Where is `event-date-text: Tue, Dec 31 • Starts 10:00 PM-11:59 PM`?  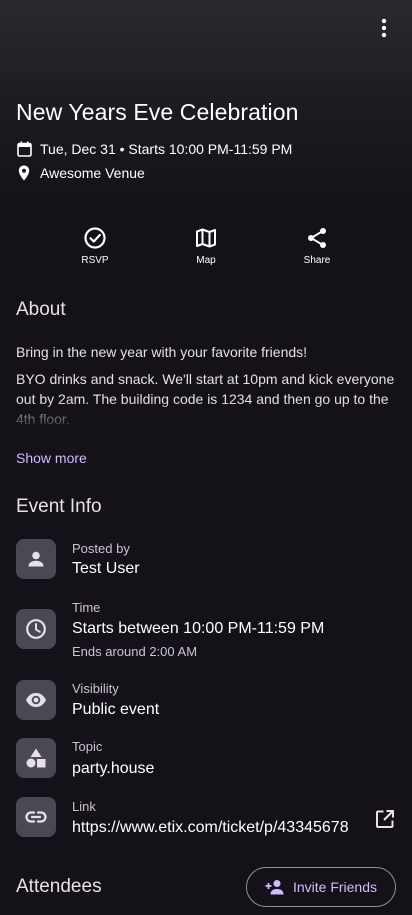
event-date-text: Tue, Dec 31 • Starts 10:00 PM-11:59 PM is located at coordinates (166, 149).